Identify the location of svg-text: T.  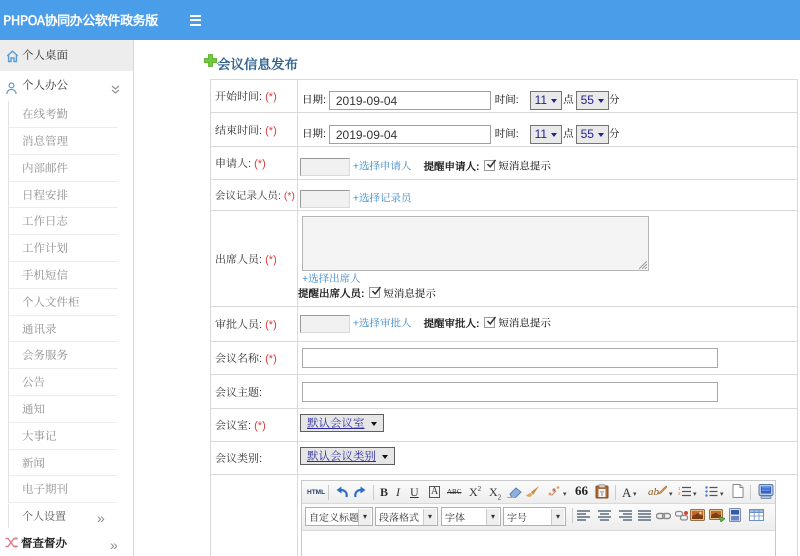
(602, 494).